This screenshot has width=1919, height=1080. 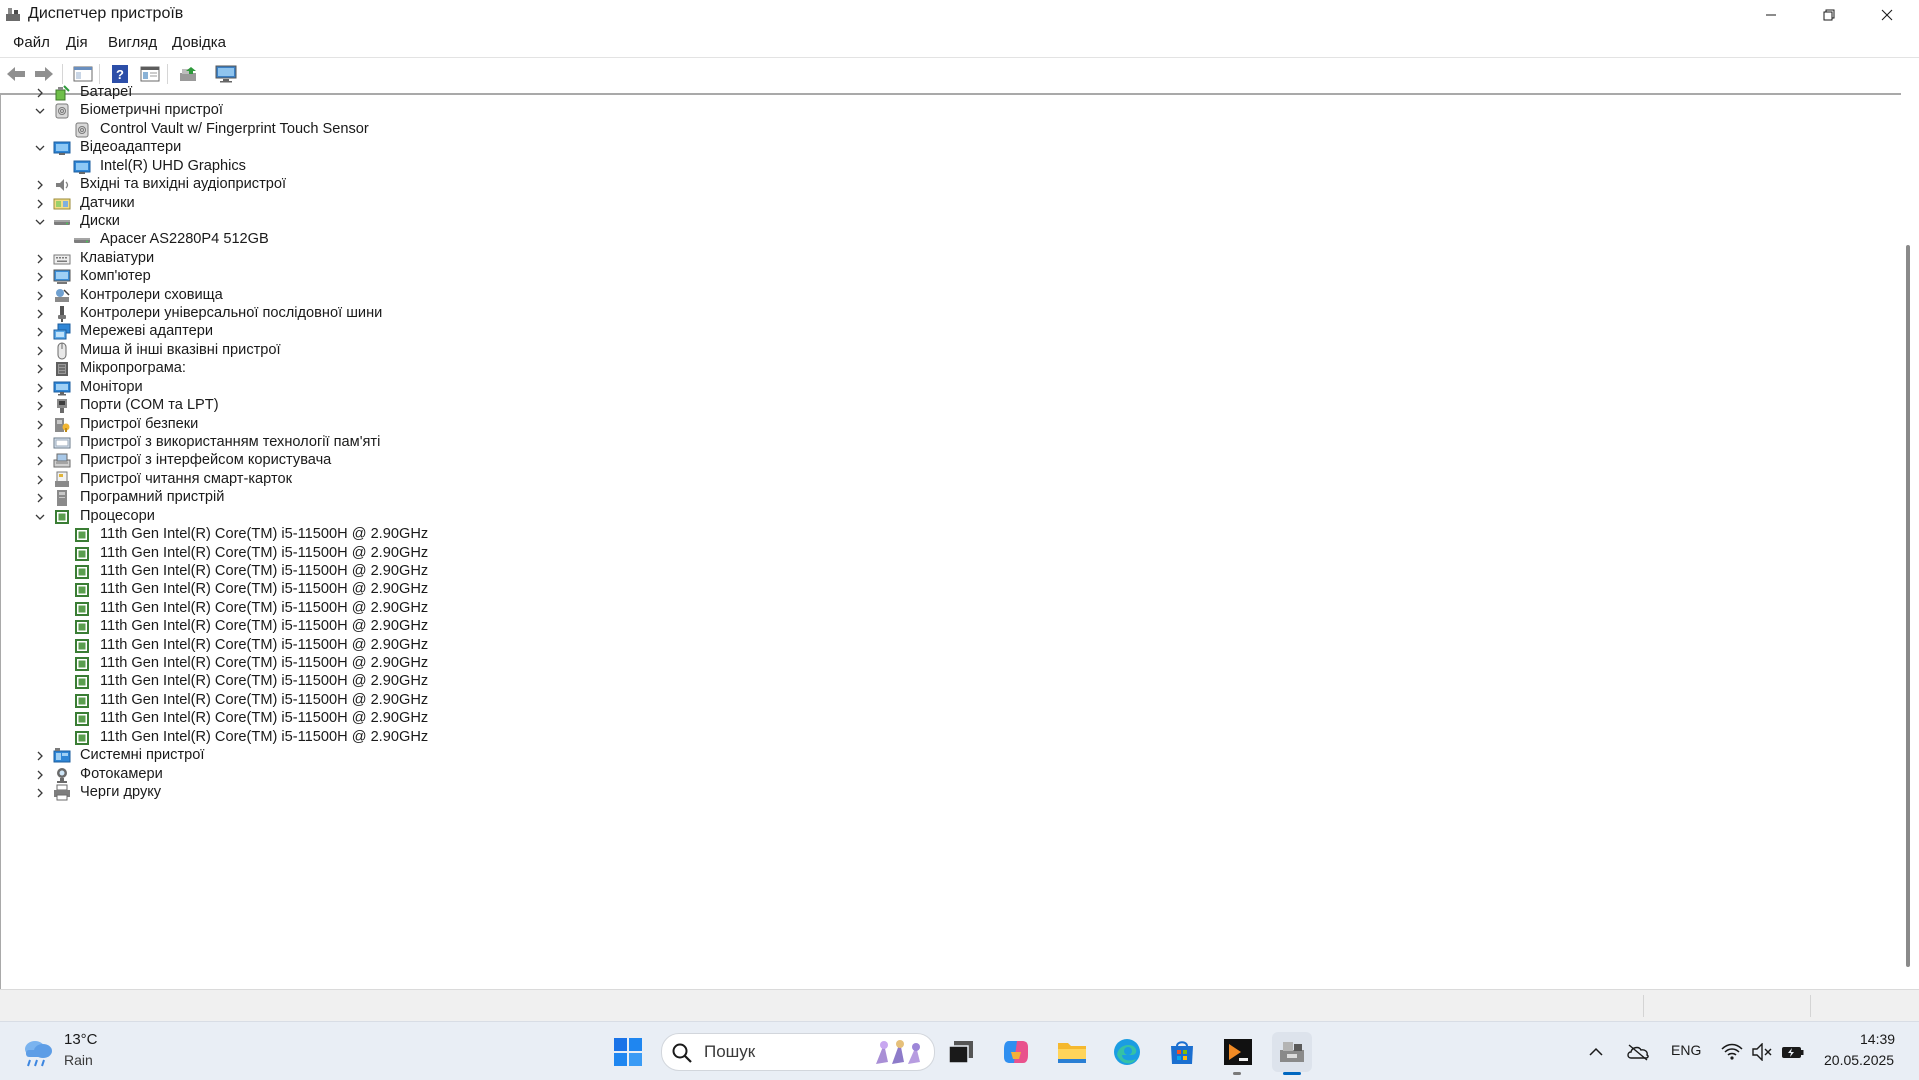 What do you see at coordinates (959, 14) in the screenshot?
I see `title-bar: Диспетчер пристроїв` at bounding box center [959, 14].